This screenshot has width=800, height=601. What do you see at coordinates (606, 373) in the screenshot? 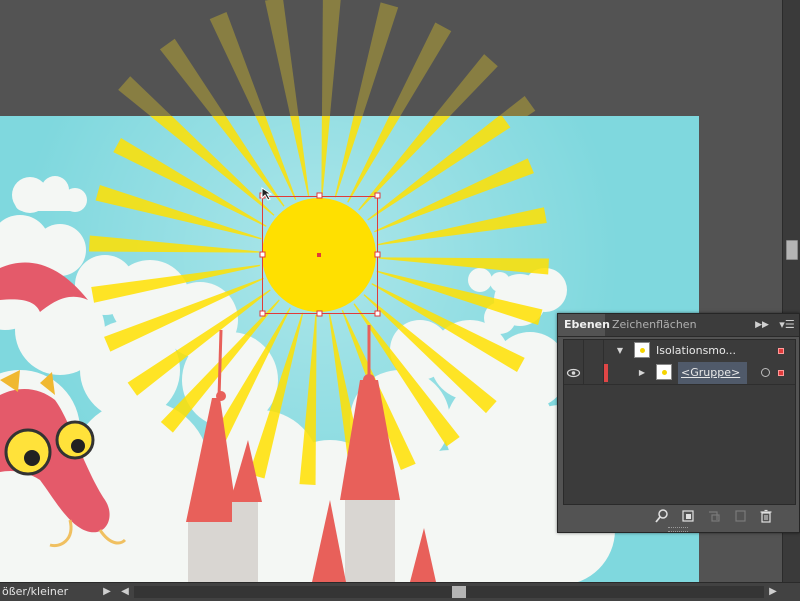
I see `layer-color-bar` at bounding box center [606, 373].